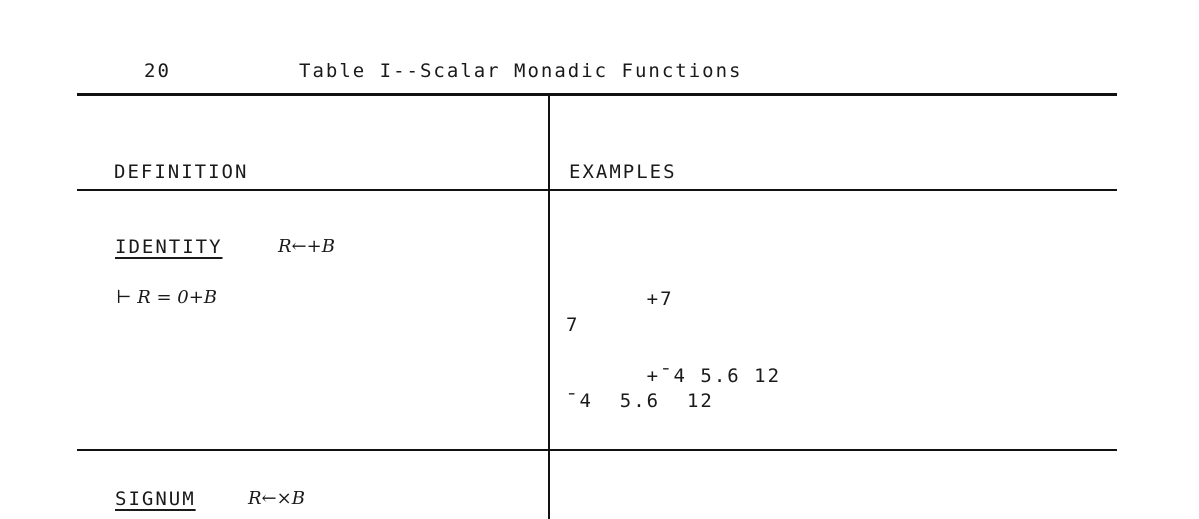 This screenshot has width=1199, height=519. I want to click on example-line: +7, so click(620, 299).